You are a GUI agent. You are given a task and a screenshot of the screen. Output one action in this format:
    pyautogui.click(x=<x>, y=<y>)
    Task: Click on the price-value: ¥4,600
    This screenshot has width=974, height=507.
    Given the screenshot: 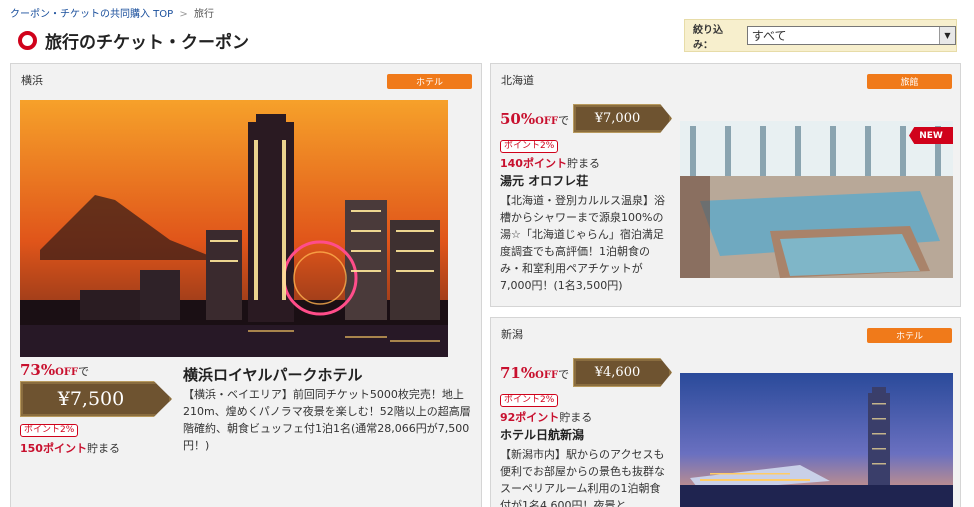 What is the action you would take?
    pyautogui.click(x=617, y=372)
    